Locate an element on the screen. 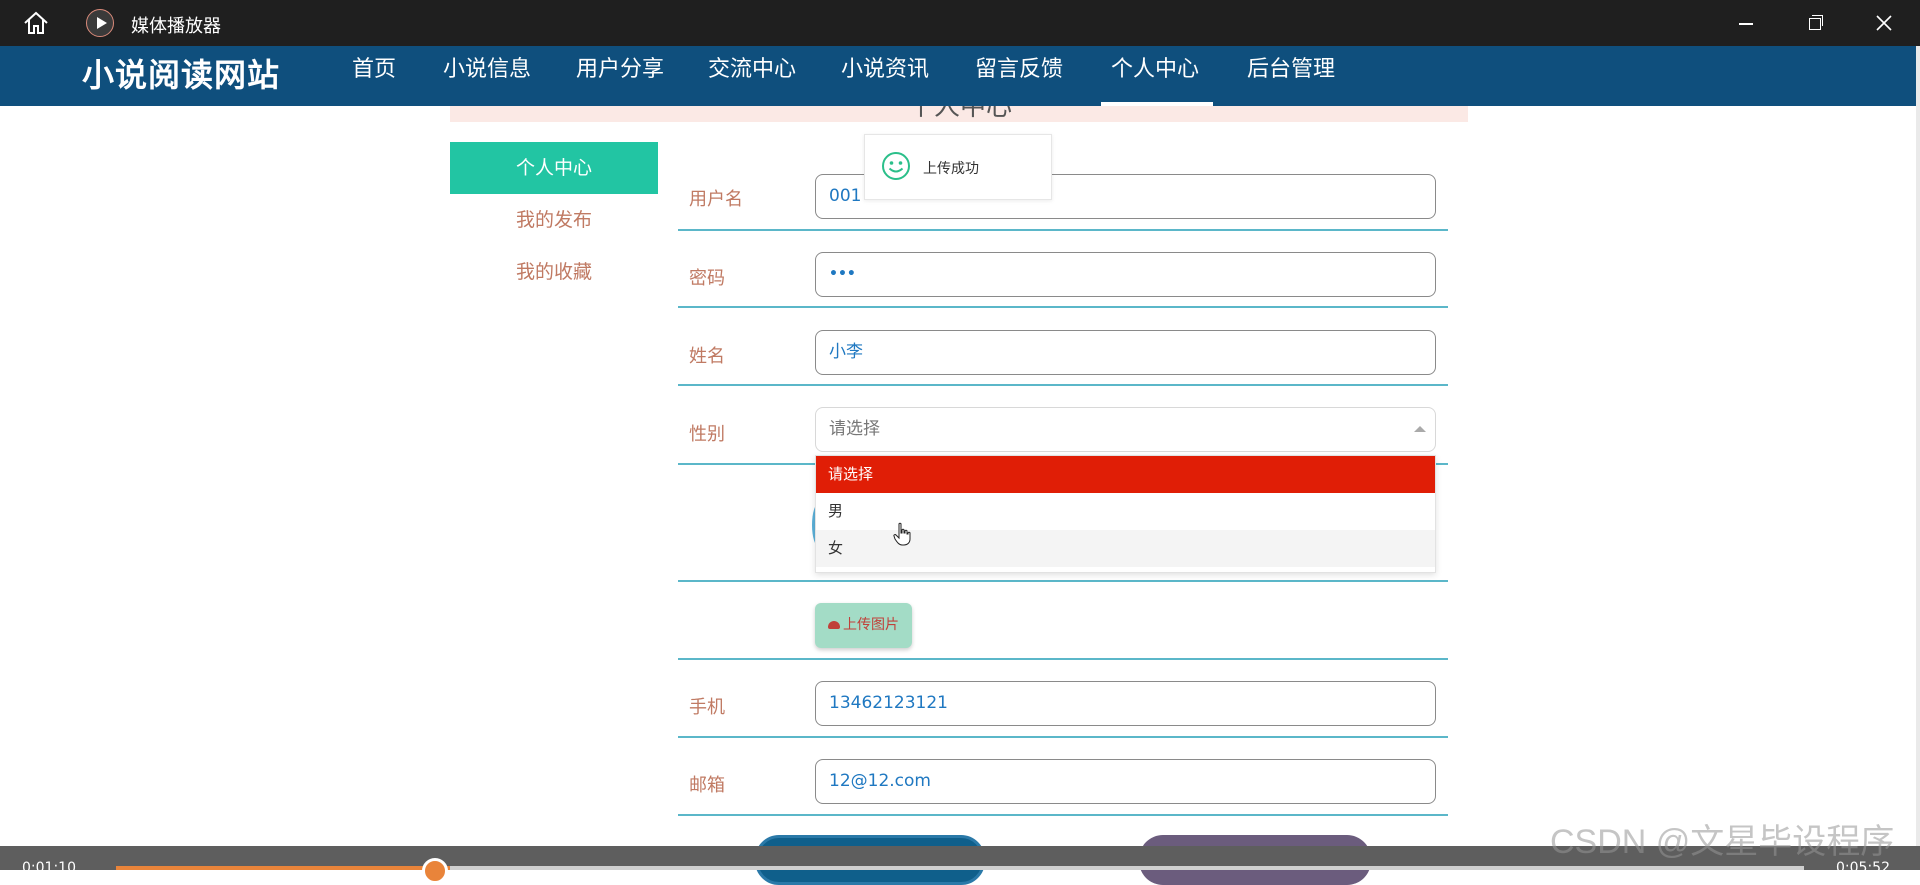 Image resolution: width=1920 pixels, height=885 pixels. nav-admin: 后台管理 is located at coordinates (1291, 78).